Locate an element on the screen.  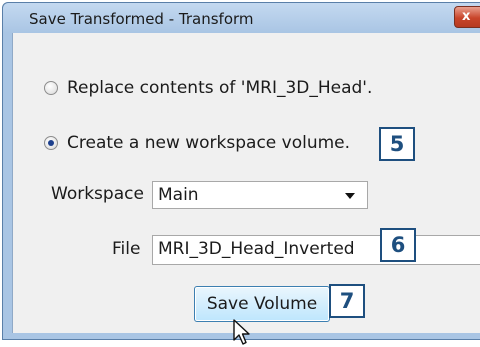
workspace-select: Main is located at coordinates (260, 195).